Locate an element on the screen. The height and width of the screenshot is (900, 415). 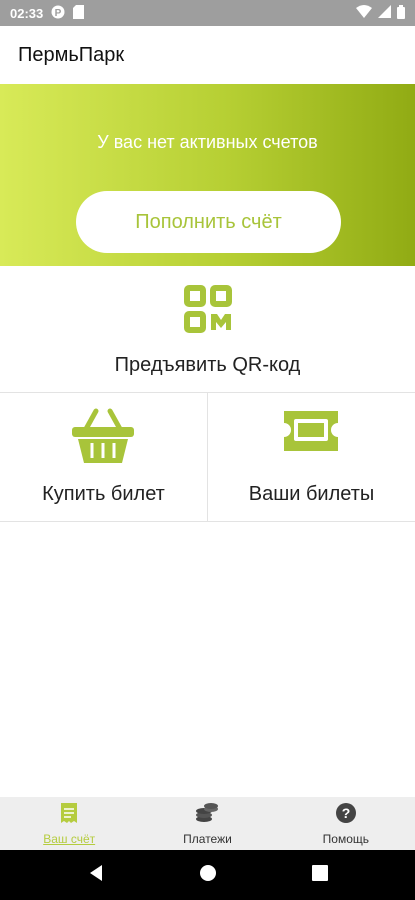
buy-ticket-label: Купить билет is located at coordinates (103, 494).